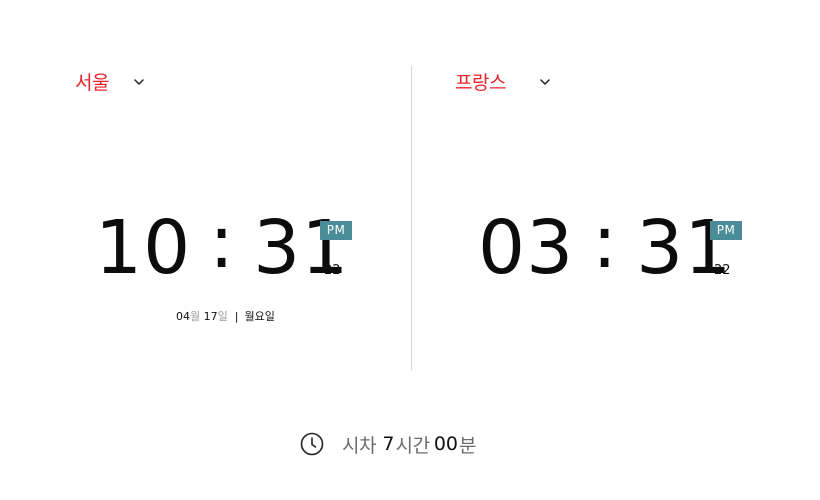  Describe the element at coordinates (480, 83) in the screenshot. I see `right-city-name: 프랑스` at that location.